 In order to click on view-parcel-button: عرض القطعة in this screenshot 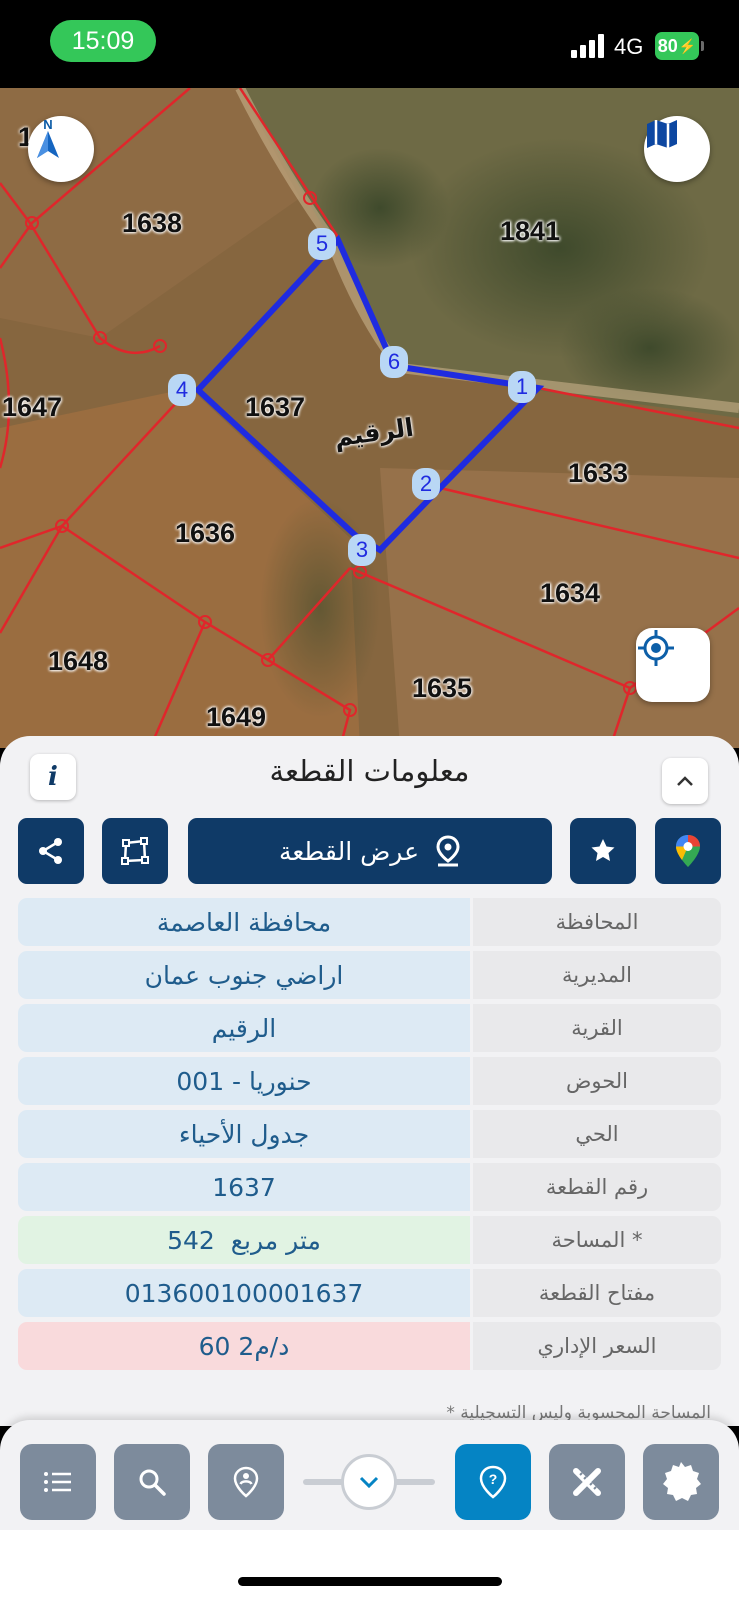, I will do `click(370, 851)`.